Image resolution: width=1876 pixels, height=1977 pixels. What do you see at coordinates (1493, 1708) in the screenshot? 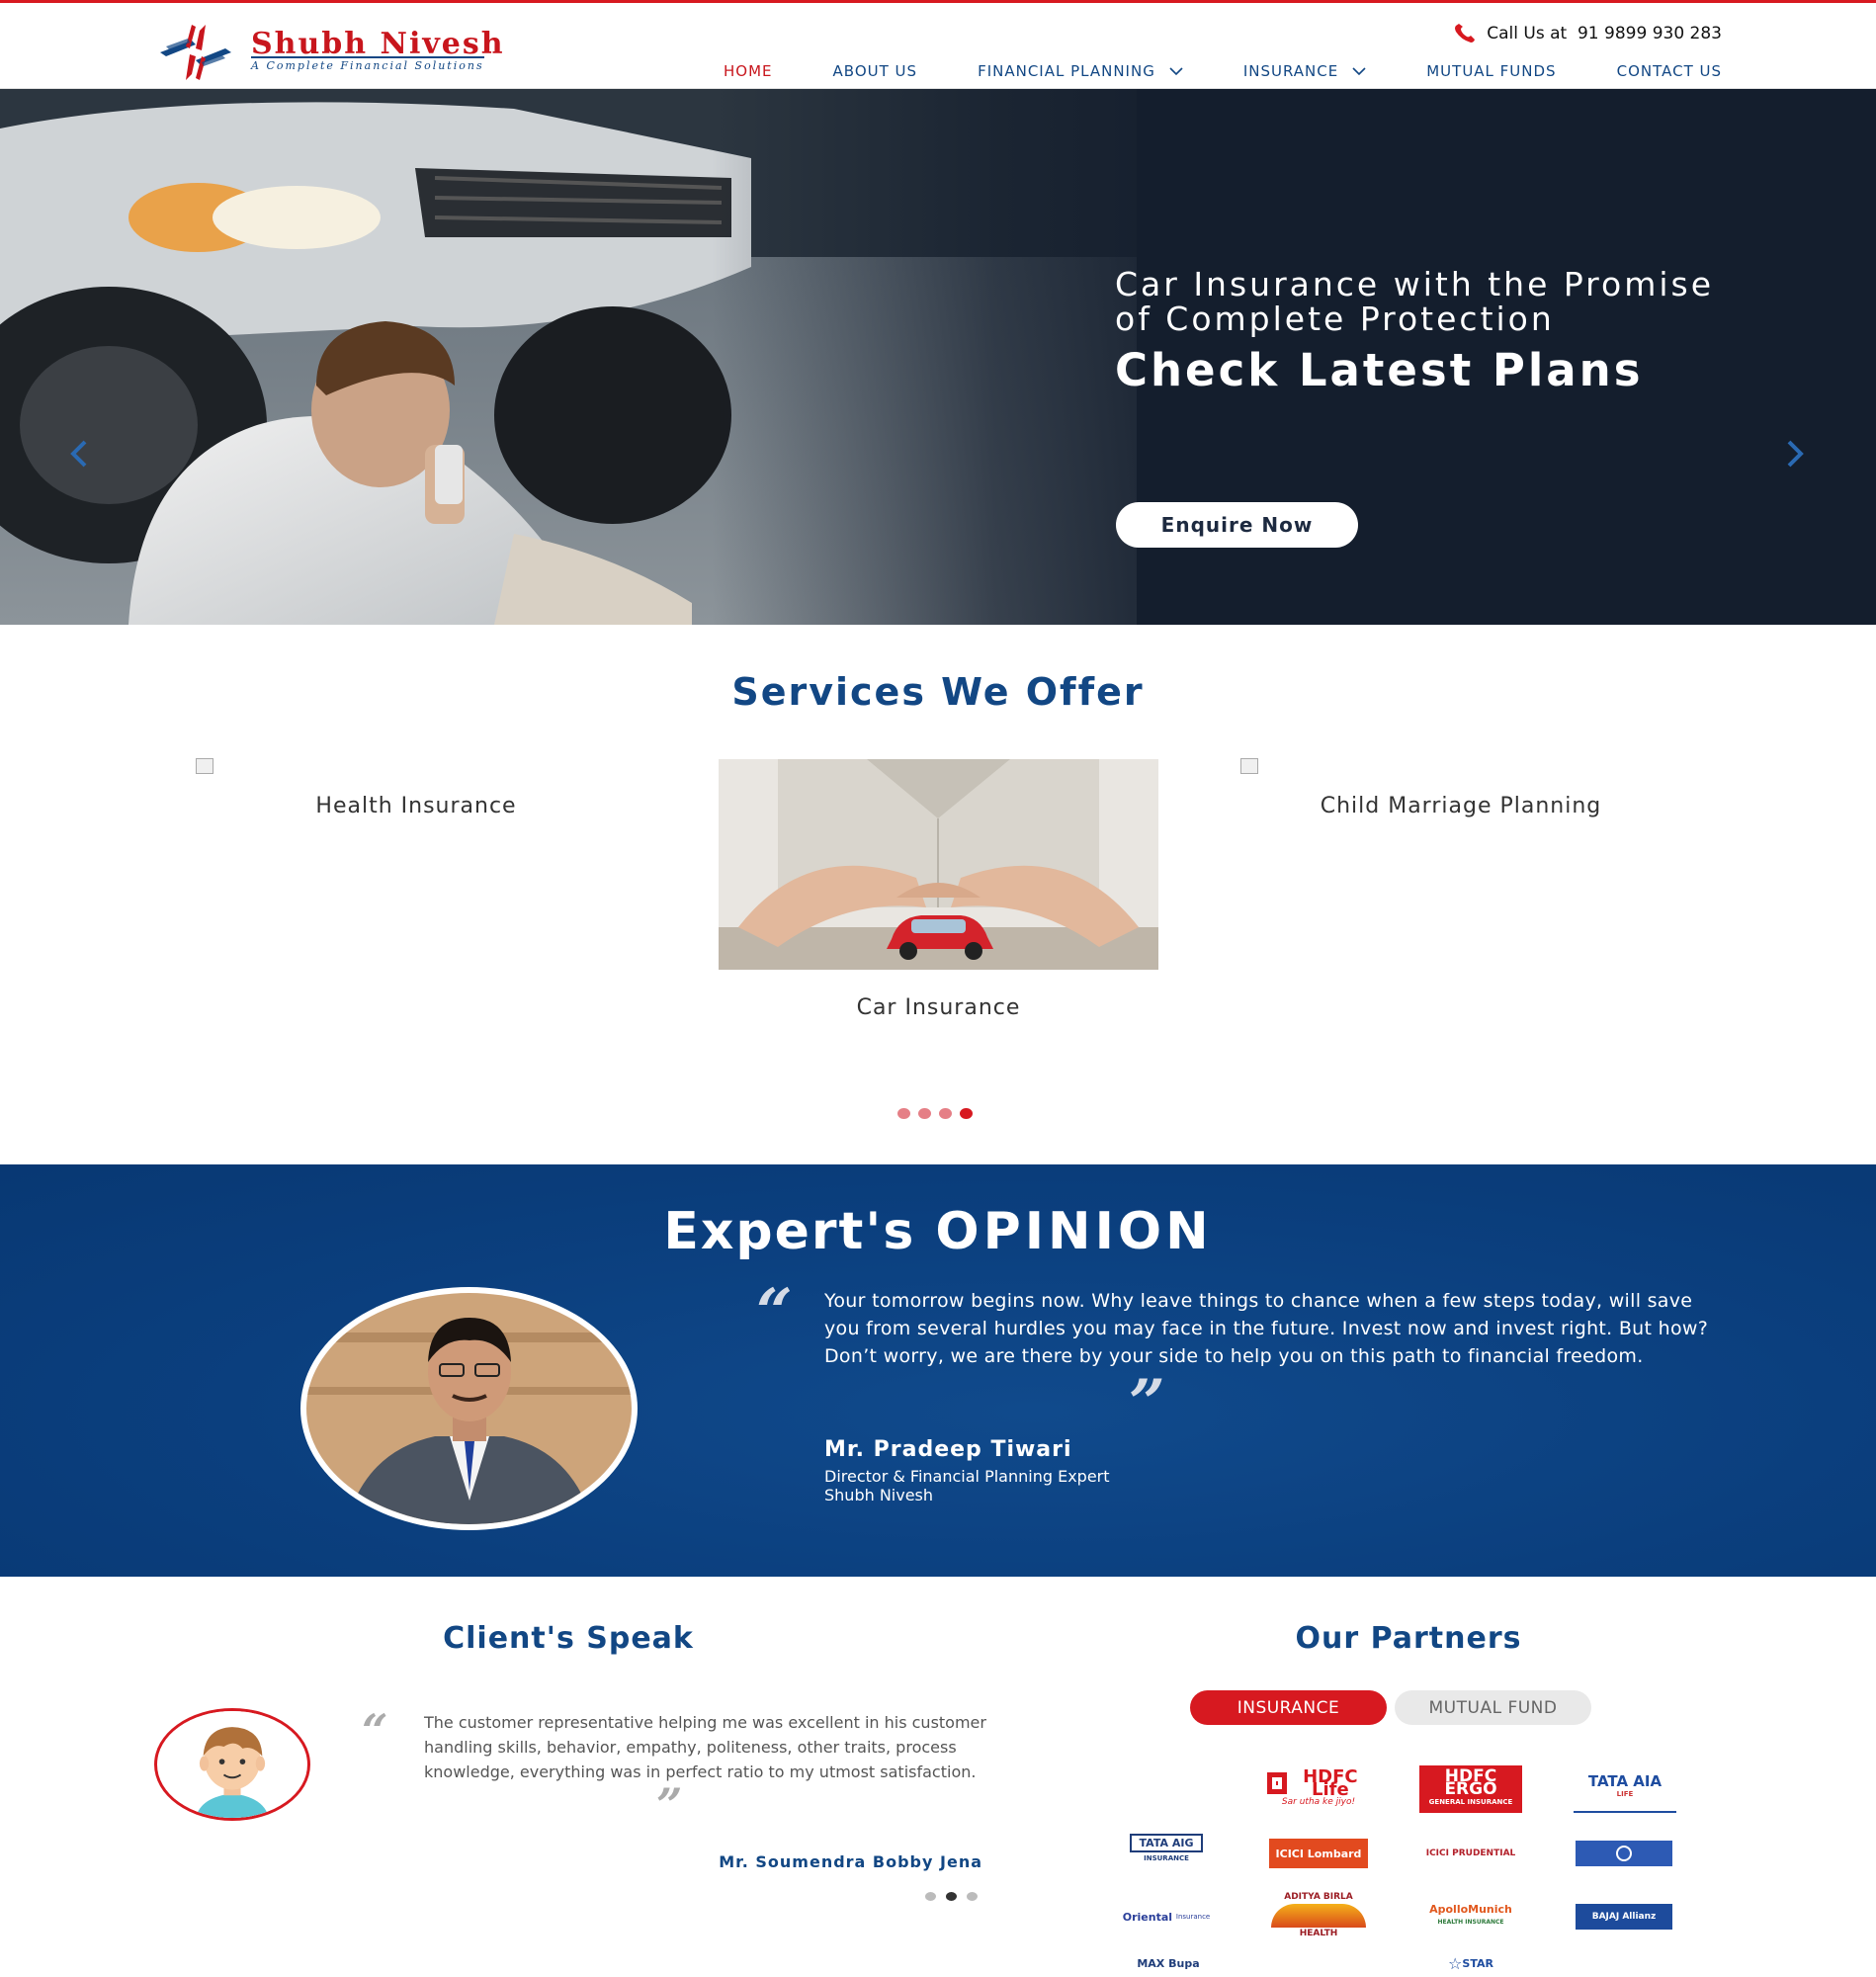
I see `tab-mutual-fund: MUTUAL FUND` at bounding box center [1493, 1708].